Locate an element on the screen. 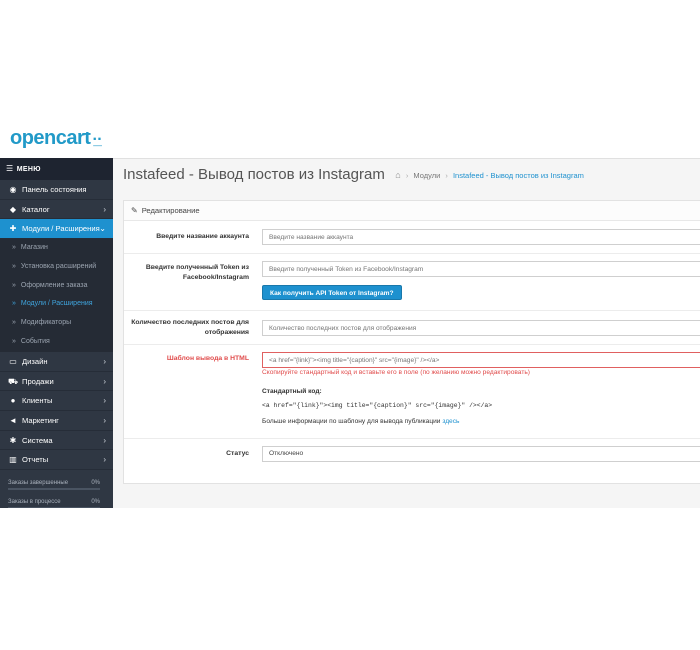 The width and height of the screenshot is (700, 650). stat-label: Заказы в процессе is located at coordinates (34, 502).